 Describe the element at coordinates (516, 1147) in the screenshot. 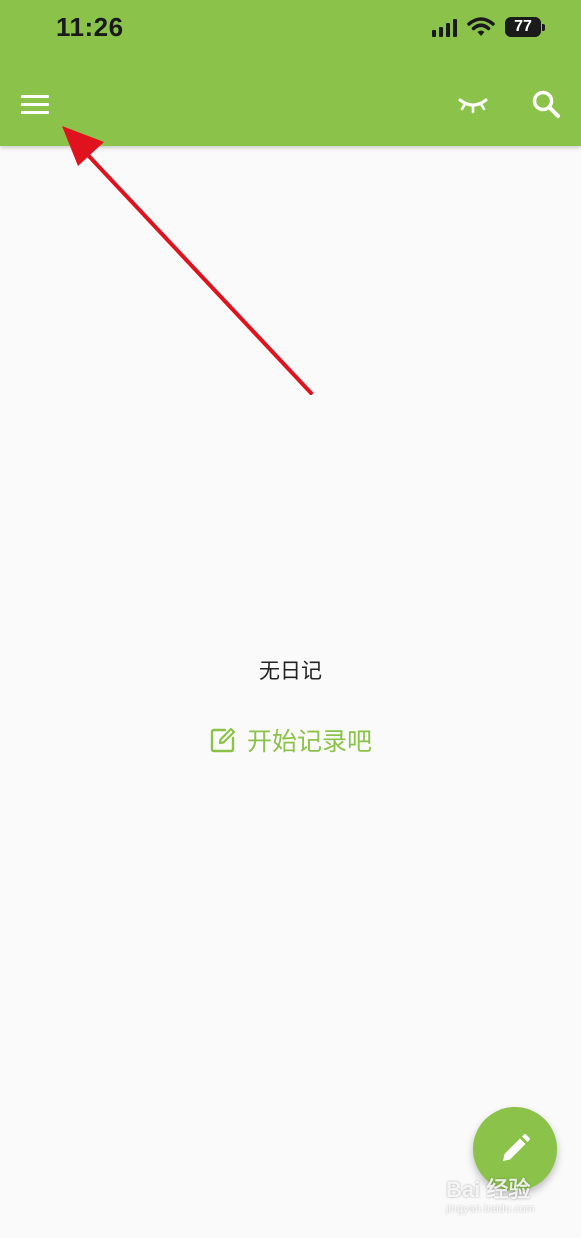

I see `pencil-icon` at that location.